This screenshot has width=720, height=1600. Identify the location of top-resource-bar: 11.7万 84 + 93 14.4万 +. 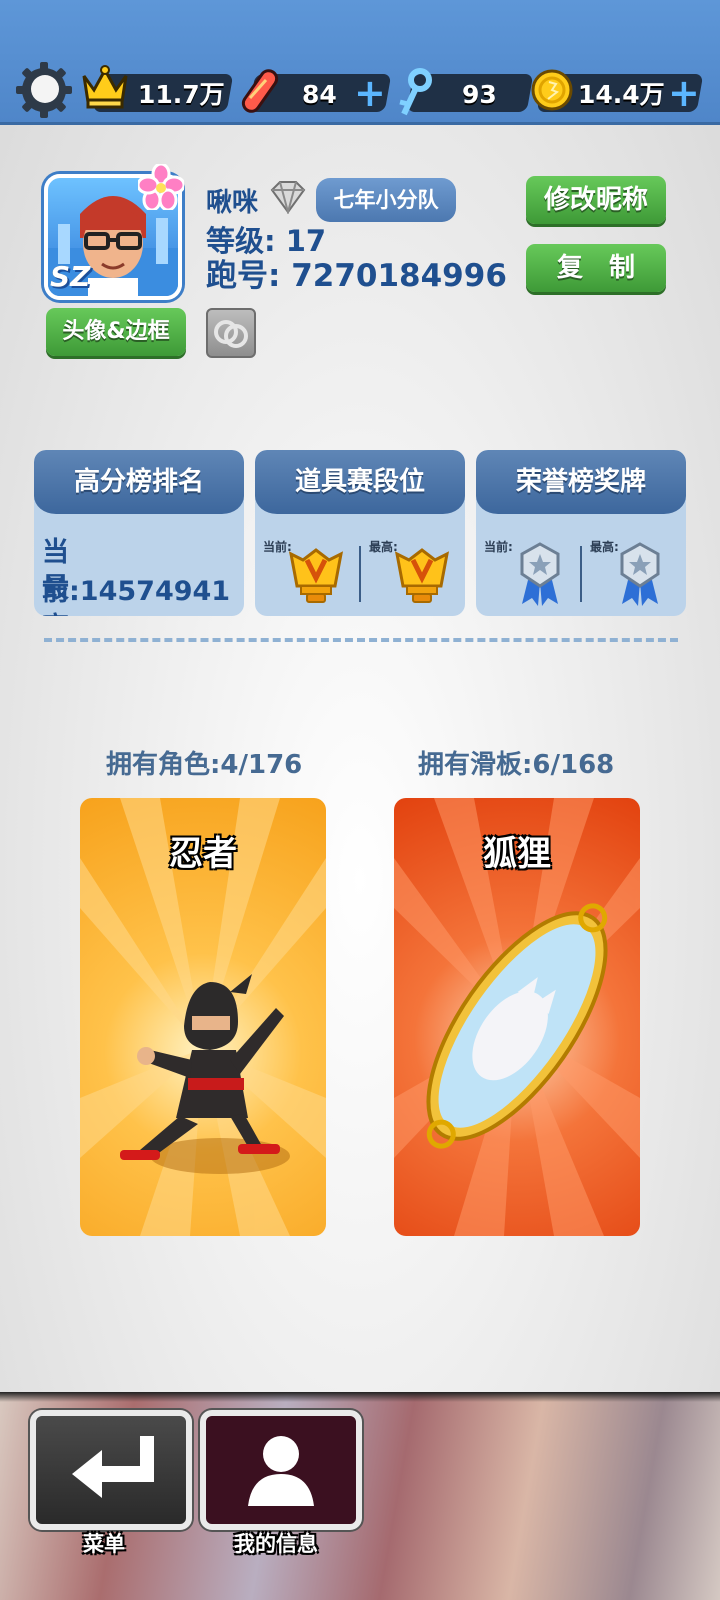
(360, 62).